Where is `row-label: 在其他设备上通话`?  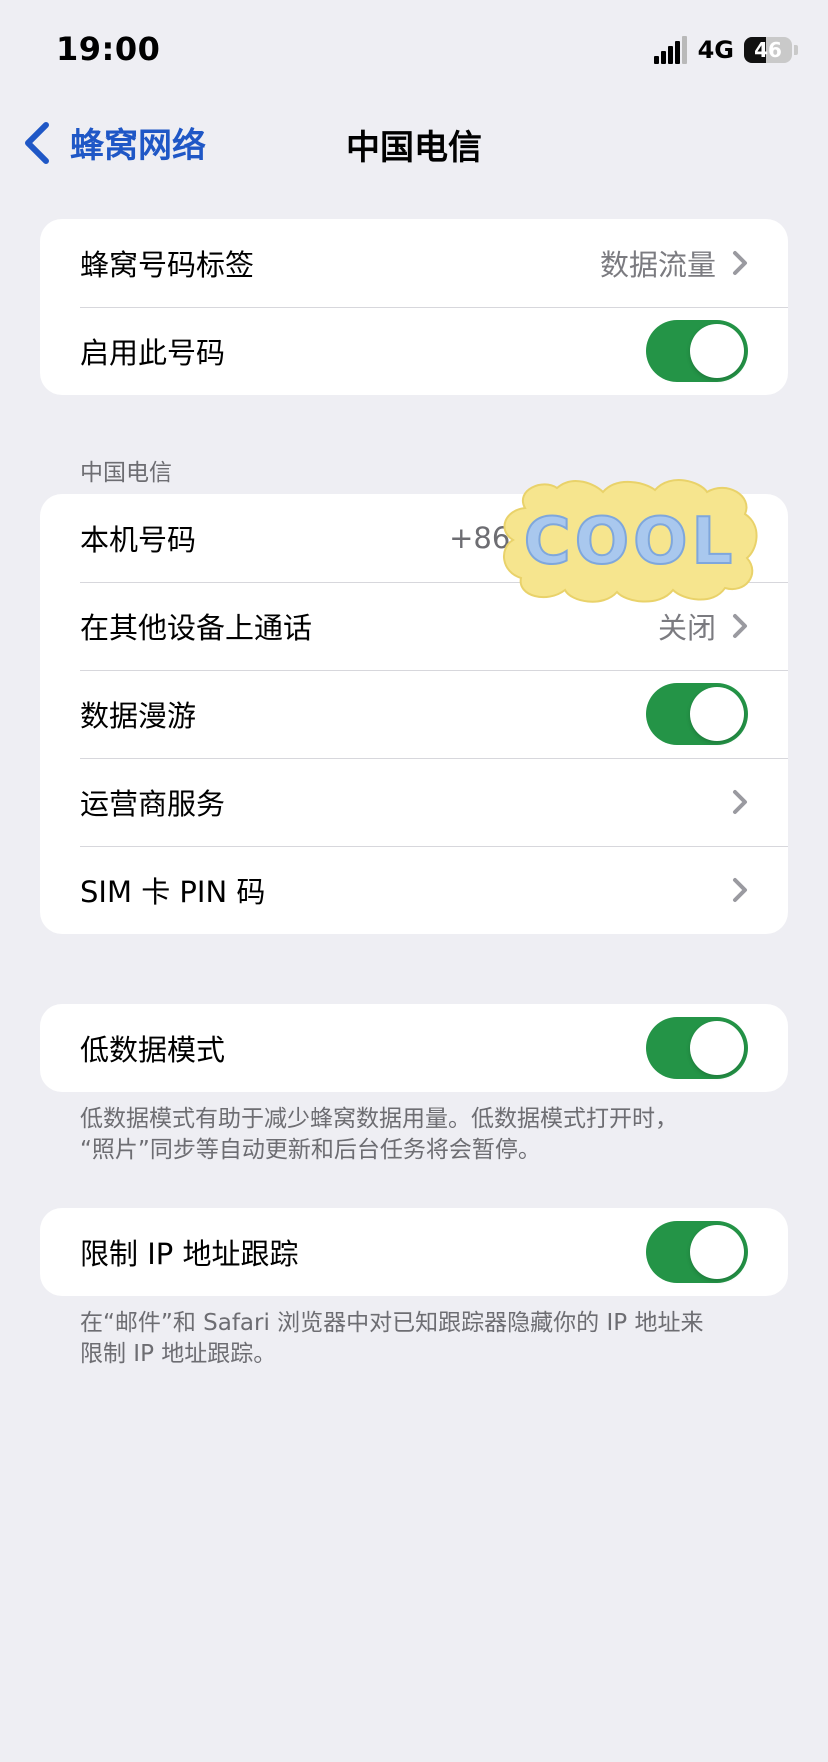
row-label: 在其他设备上通话 is located at coordinates (196, 628).